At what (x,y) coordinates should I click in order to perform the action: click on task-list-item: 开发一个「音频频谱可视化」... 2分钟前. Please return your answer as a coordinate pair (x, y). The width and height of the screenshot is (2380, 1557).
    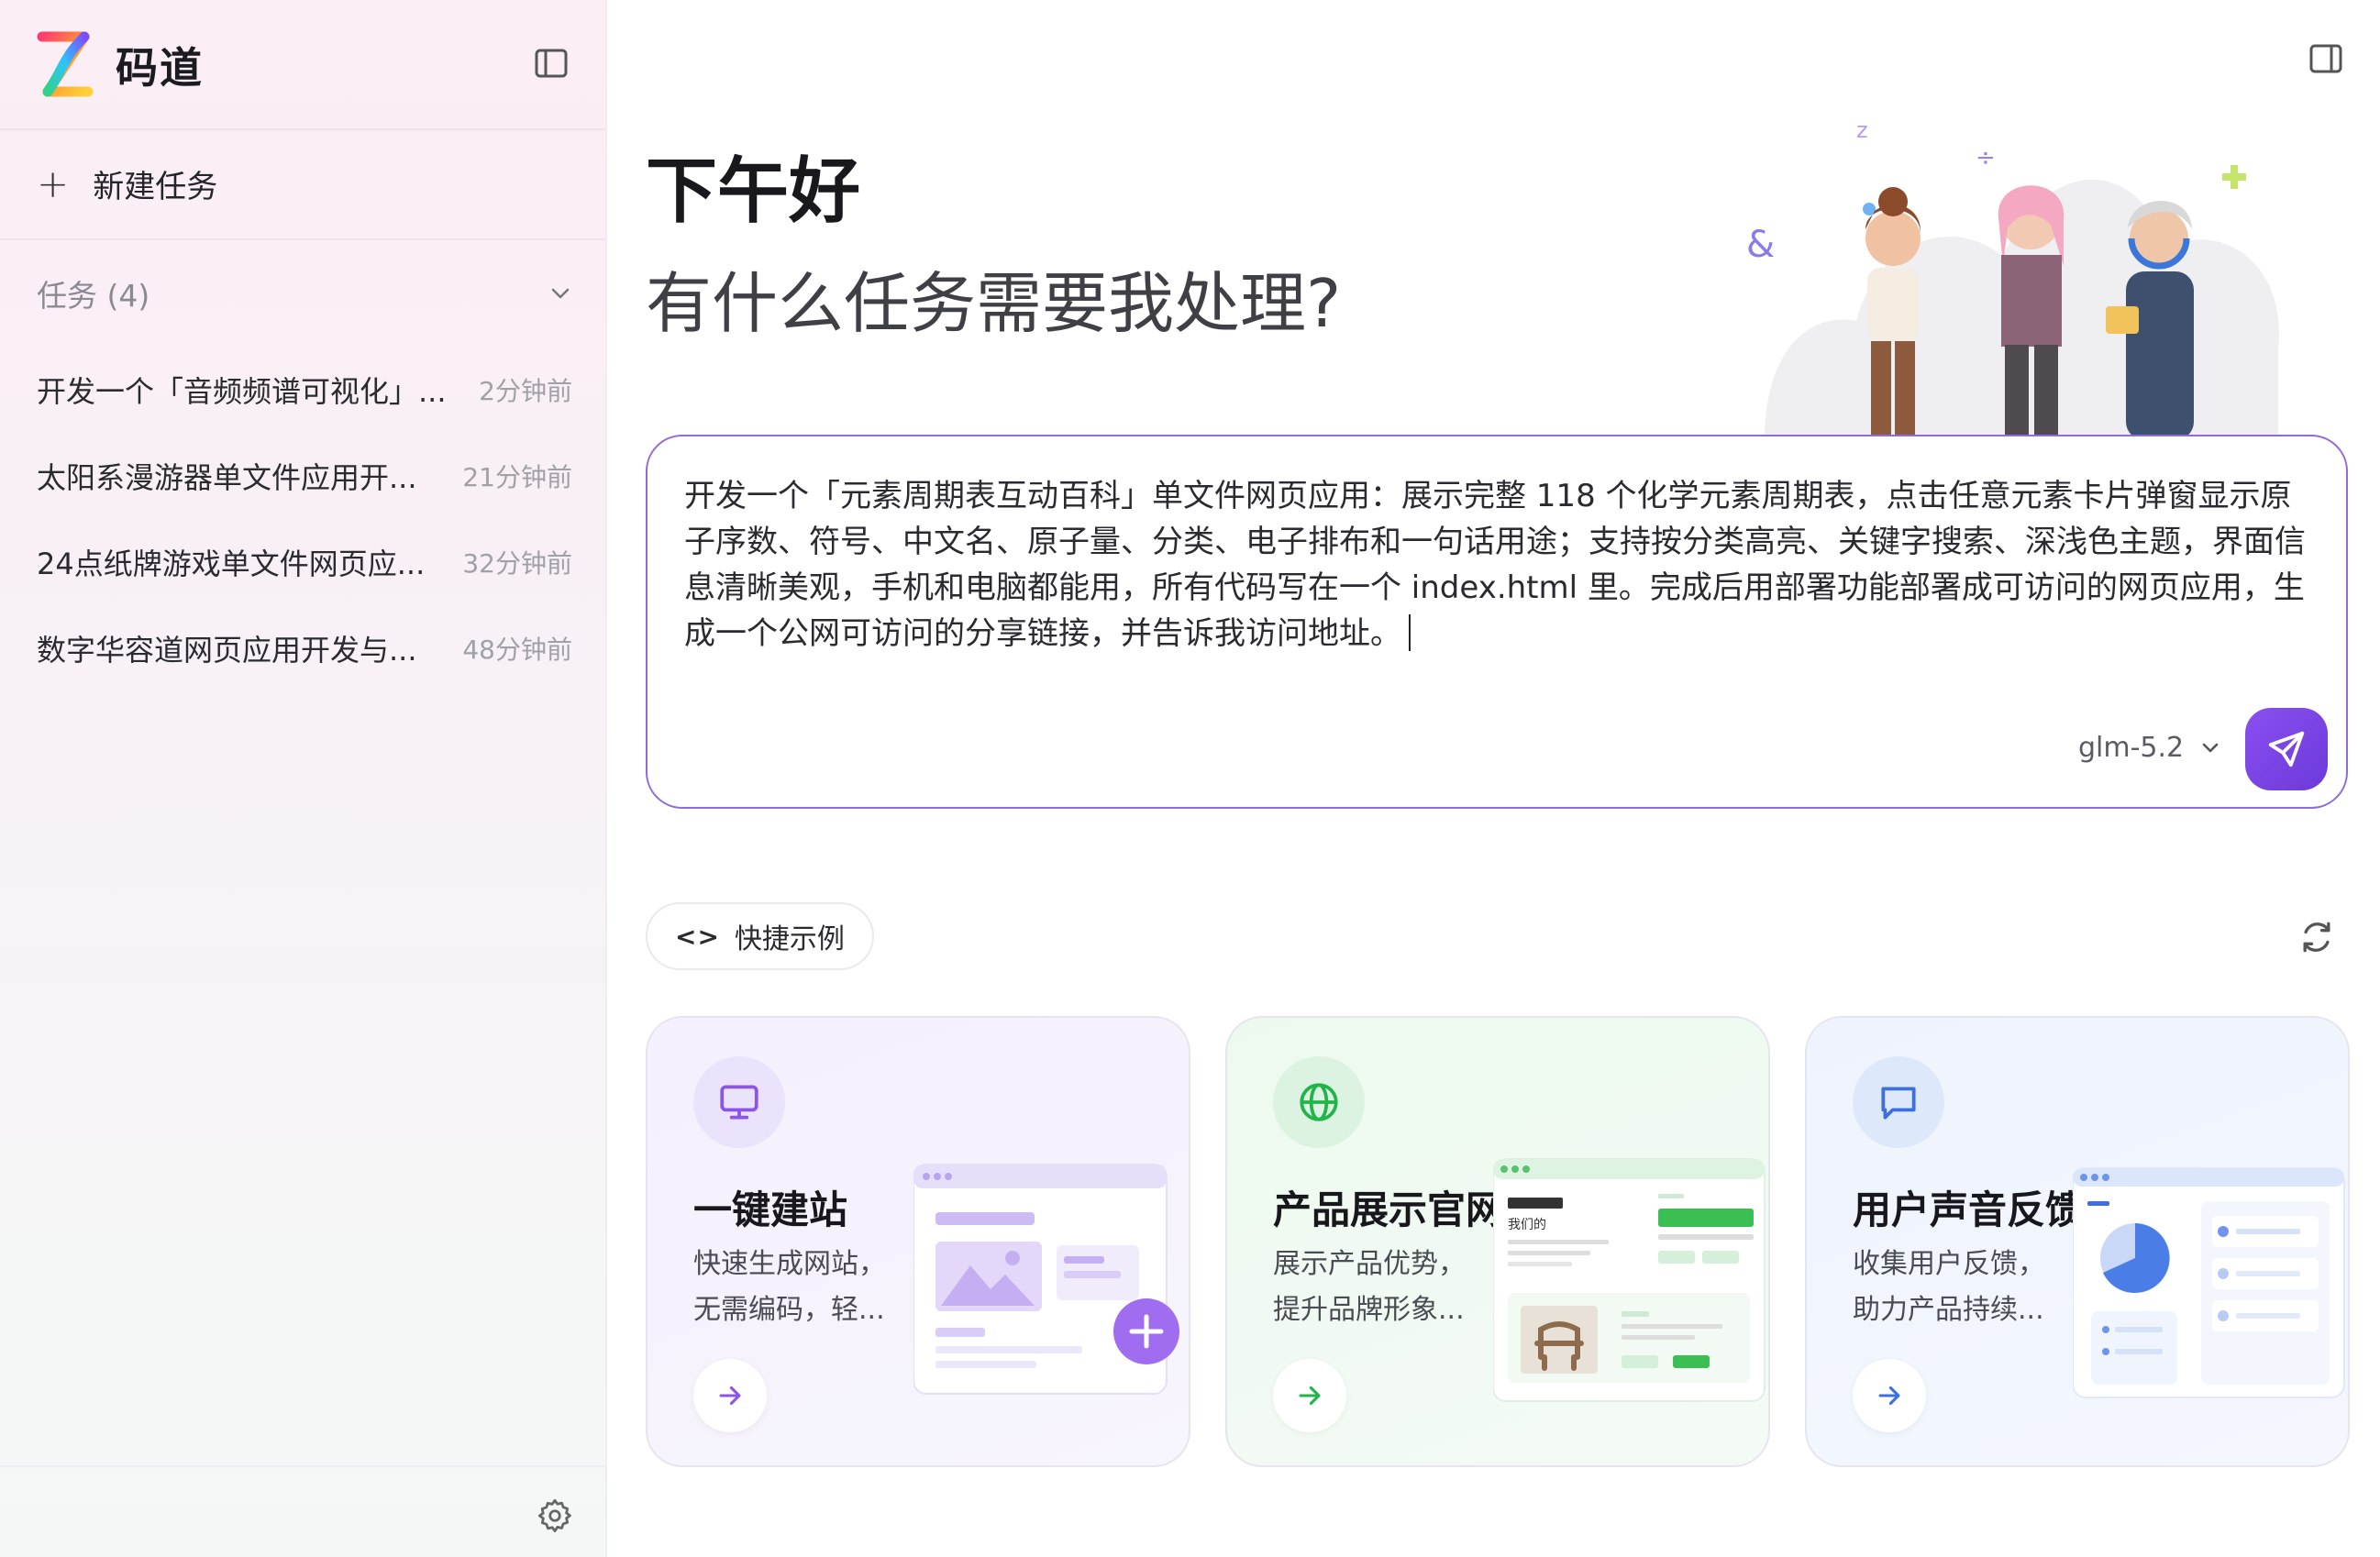
    Looking at the image, I should click on (304, 390).